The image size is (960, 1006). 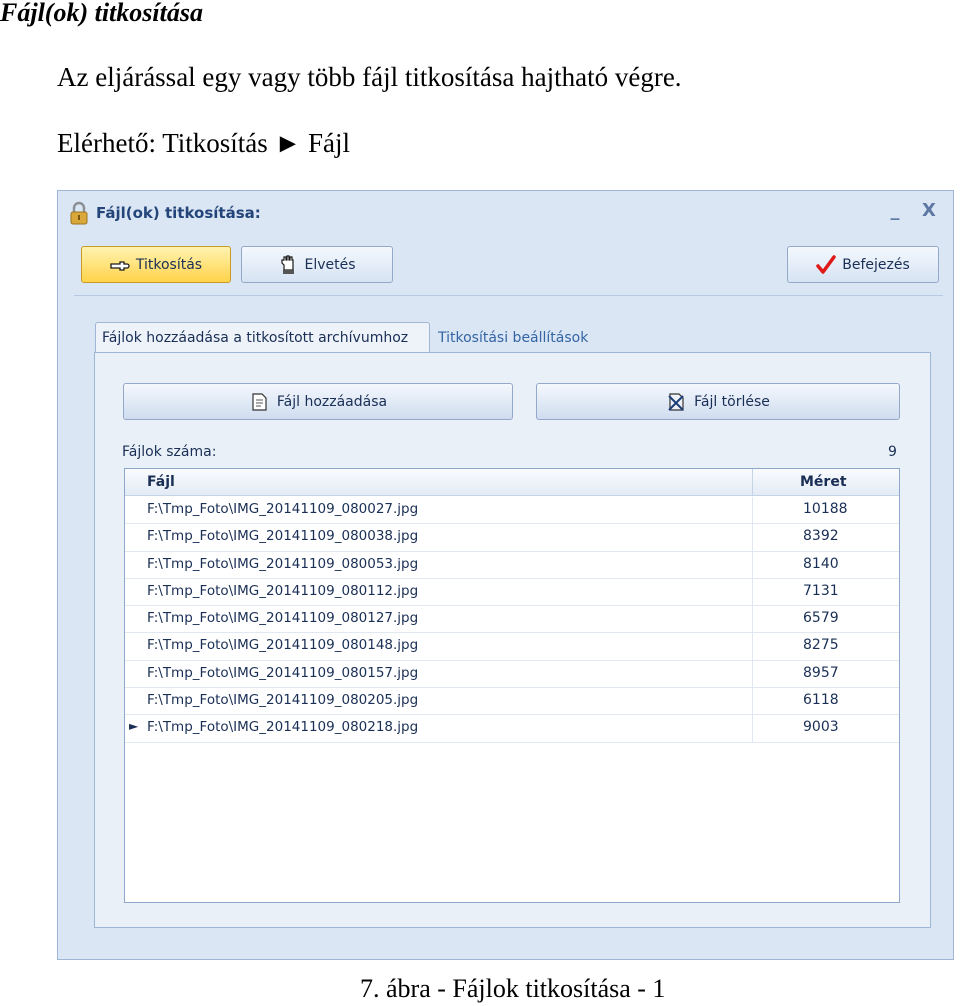 What do you see at coordinates (178, 213) in the screenshot?
I see `window-title: Fájl(ok) titkosítása:` at bounding box center [178, 213].